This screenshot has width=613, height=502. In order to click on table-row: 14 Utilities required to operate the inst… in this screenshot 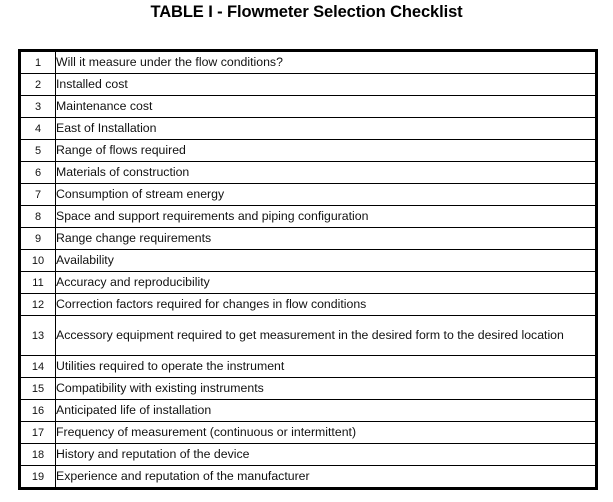, I will do `click(308, 366)`.